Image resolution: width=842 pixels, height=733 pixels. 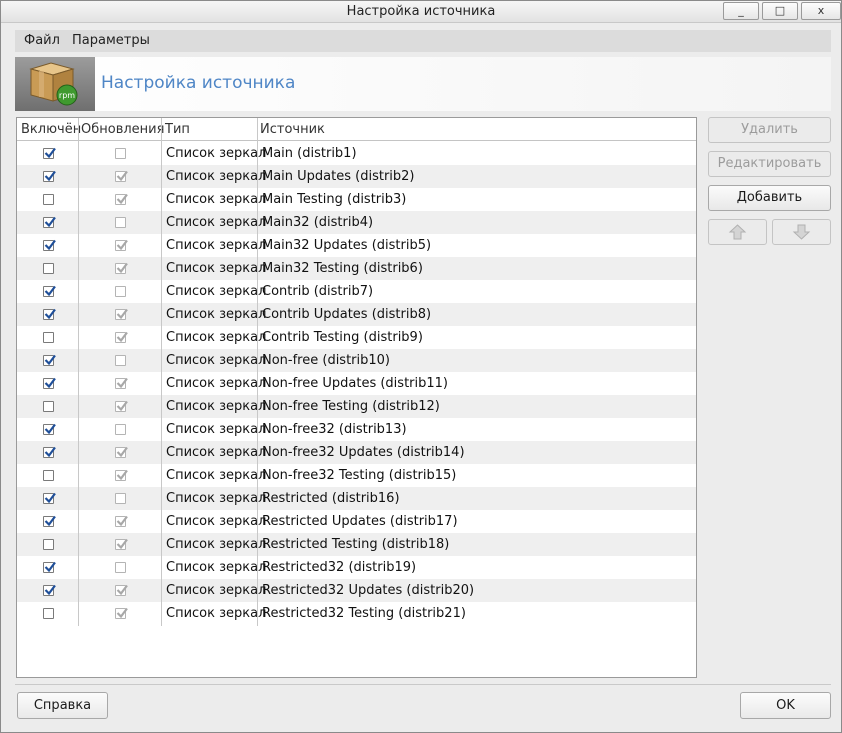 What do you see at coordinates (292, 129) in the screenshot?
I see `header-source: Источник` at bounding box center [292, 129].